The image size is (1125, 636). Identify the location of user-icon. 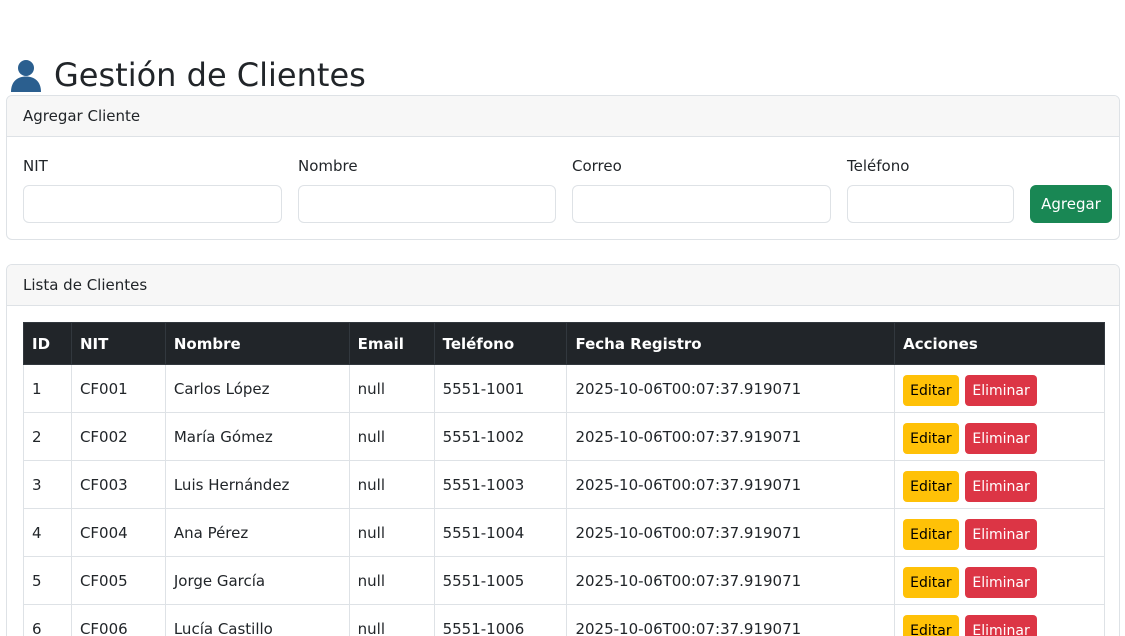
(26, 75).